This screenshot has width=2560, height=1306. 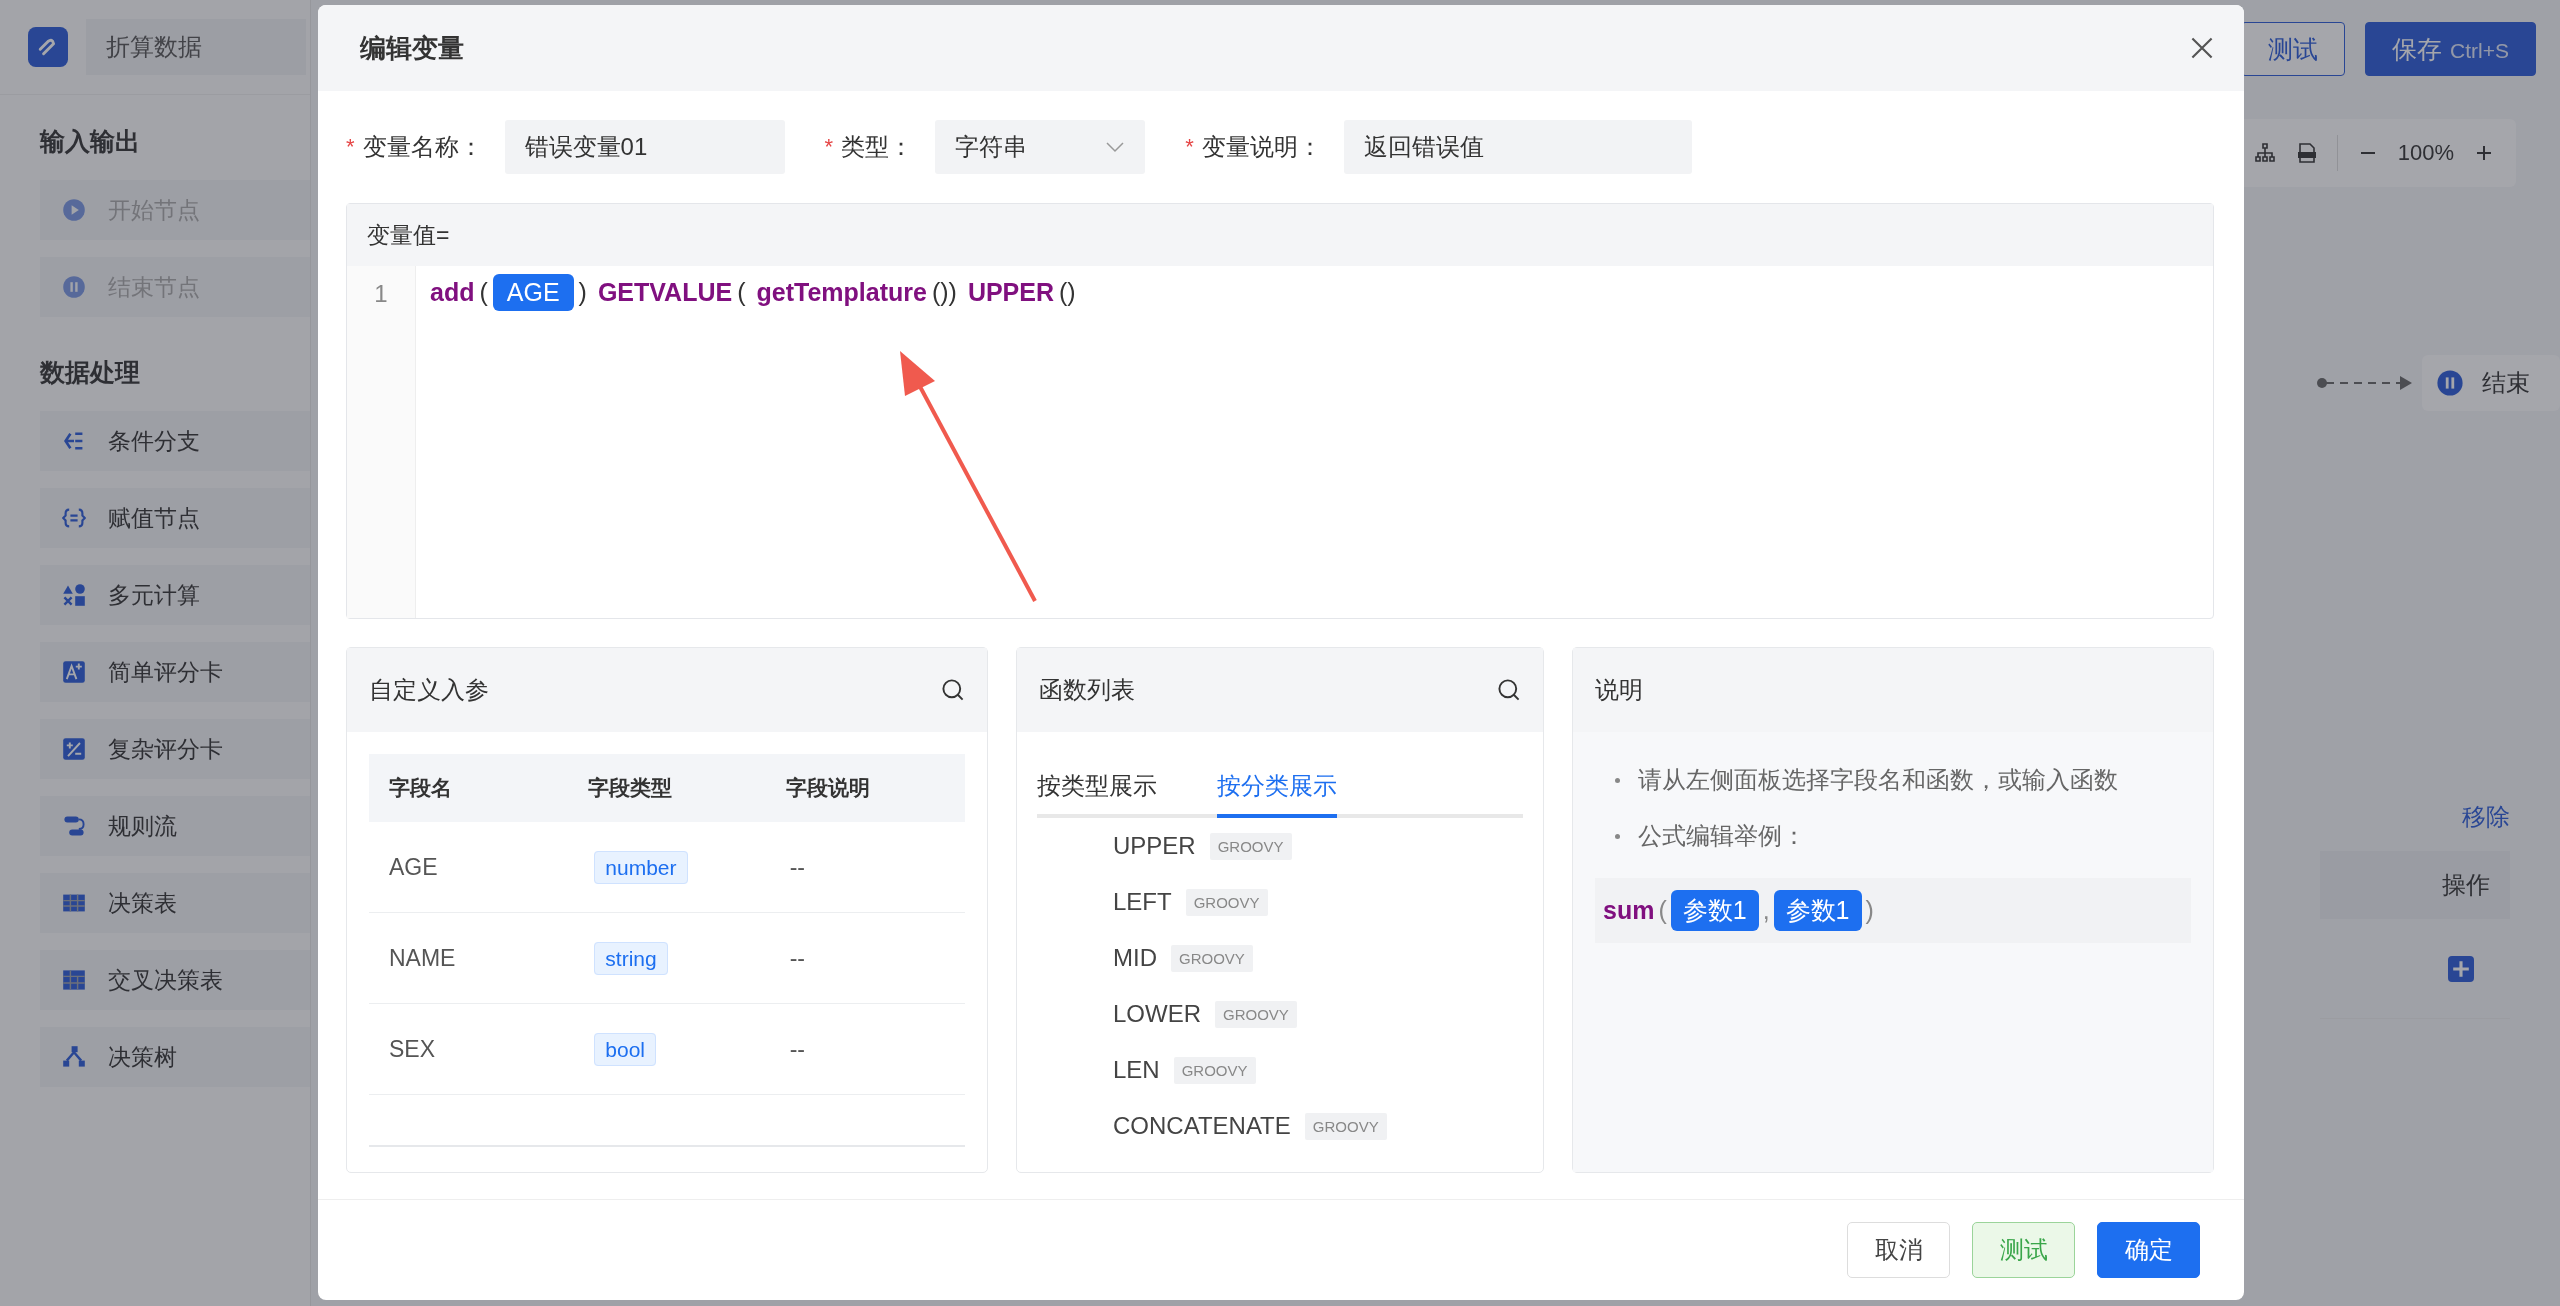 I want to click on code-token: (), so click(x=1067, y=292).